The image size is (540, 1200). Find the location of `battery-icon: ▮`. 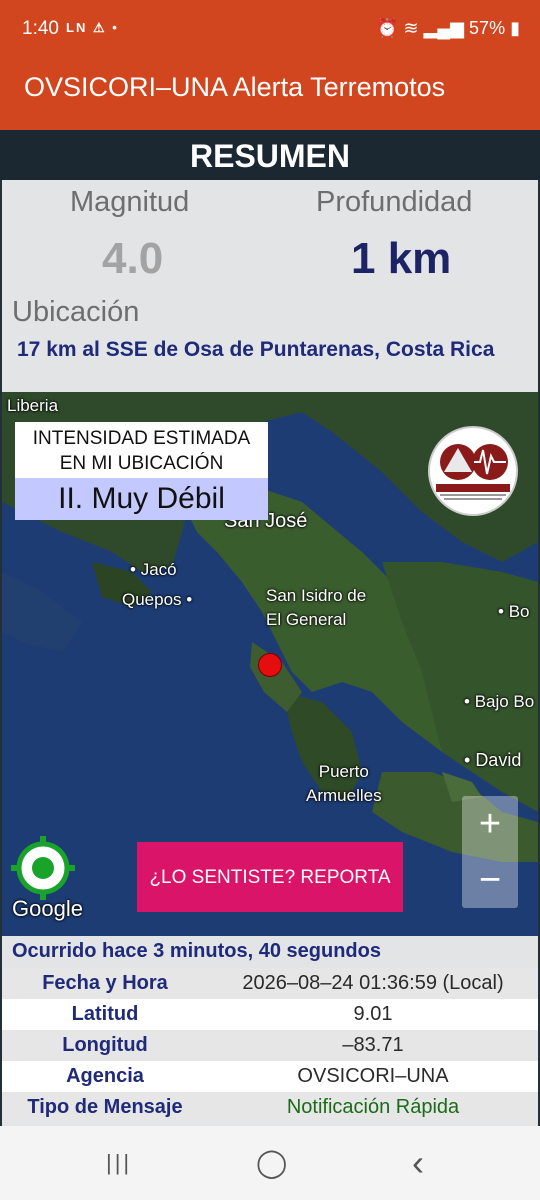

battery-icon: ▮ is located at coordinates (515, 28).